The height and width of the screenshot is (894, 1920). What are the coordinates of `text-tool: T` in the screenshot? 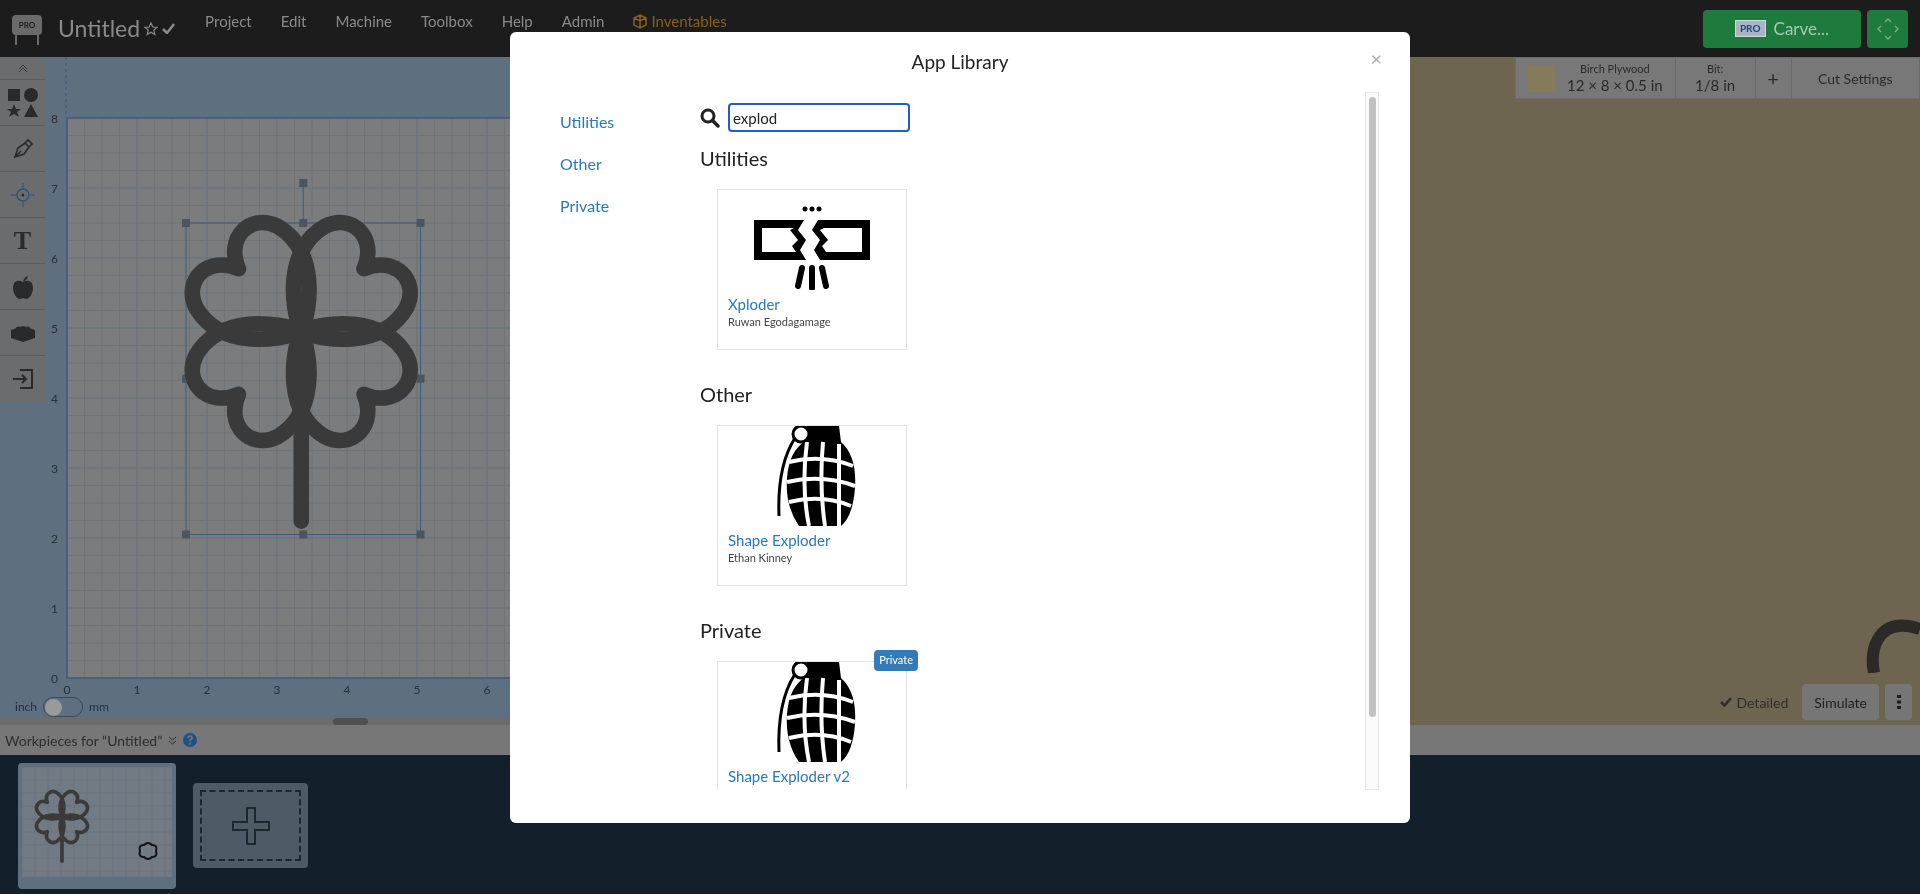 It's located at (22, 241).